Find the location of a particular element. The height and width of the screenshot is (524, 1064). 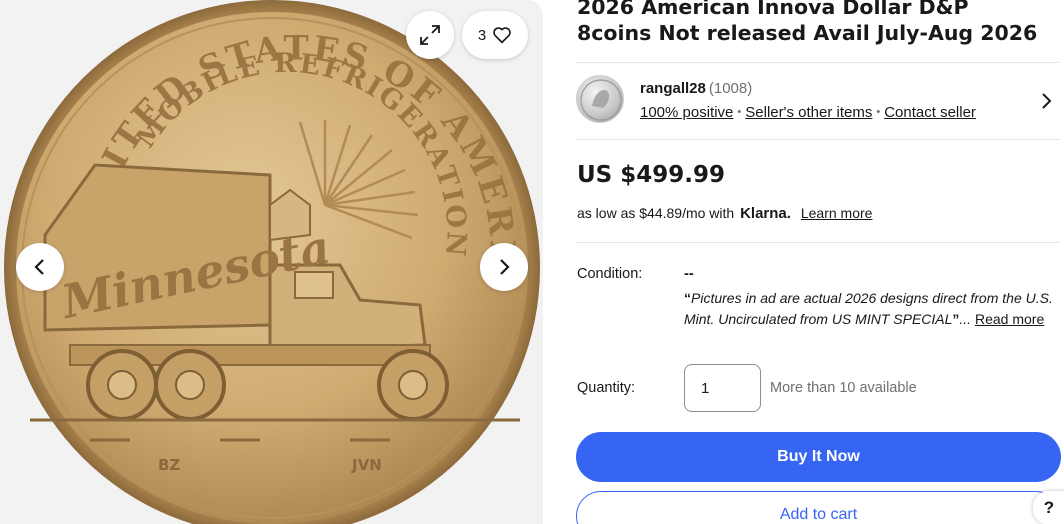

help-button: ? is located at coordinates (1048, 507).